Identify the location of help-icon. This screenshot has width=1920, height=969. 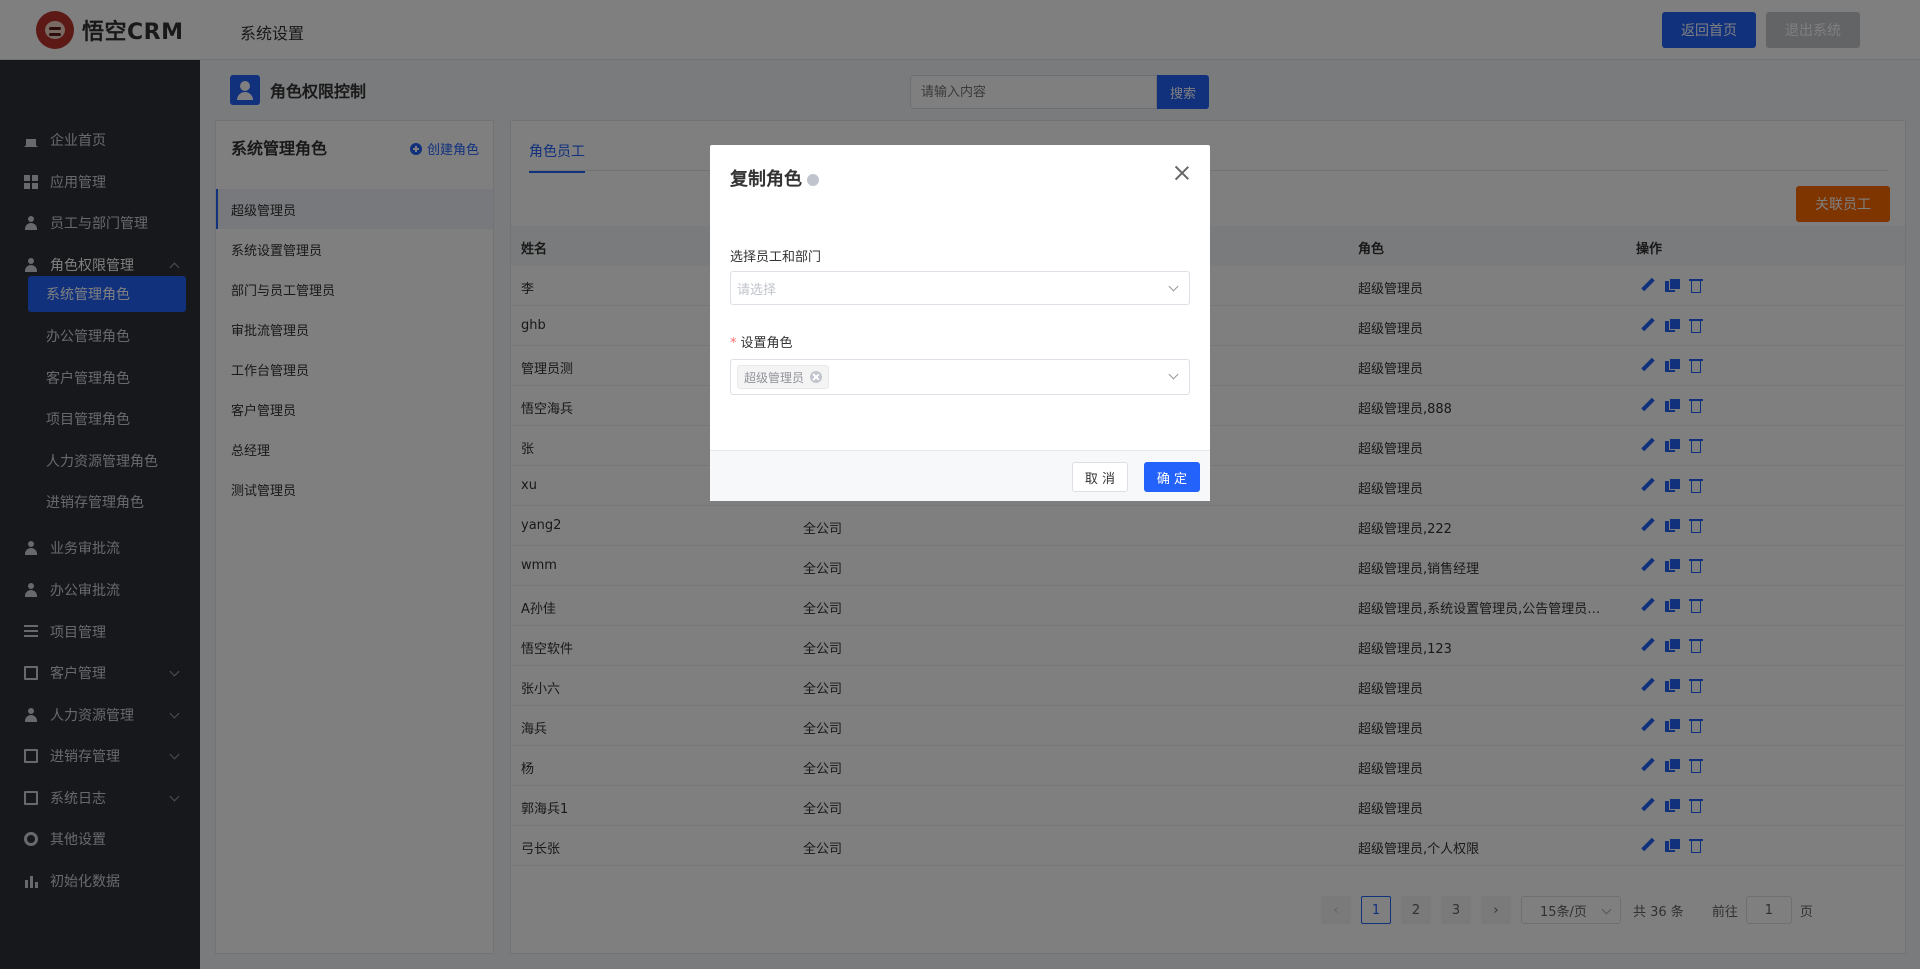
(813, 179).